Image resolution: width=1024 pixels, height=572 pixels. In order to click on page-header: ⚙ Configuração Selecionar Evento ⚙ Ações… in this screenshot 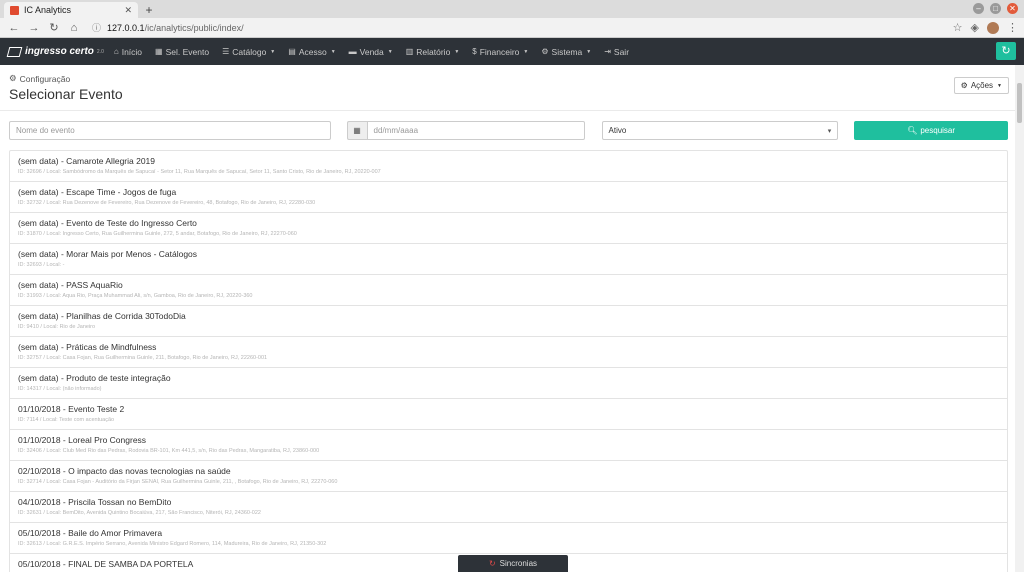, I will do `click(512, 88)`.